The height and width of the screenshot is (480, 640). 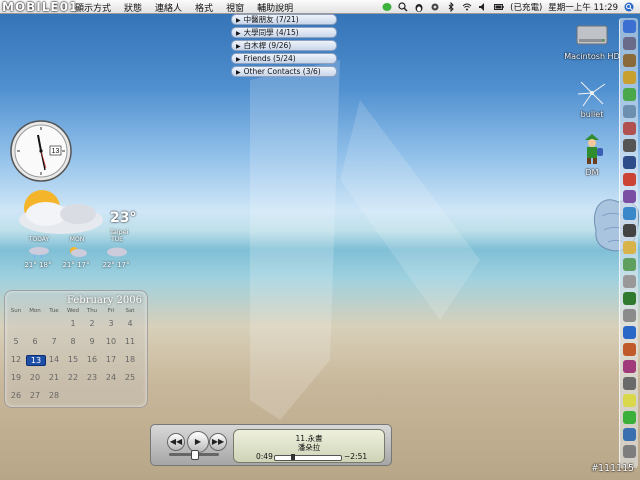 What do you see at coordinates (629, 26) in the screenshot?
I see `dock-finder-icon` at bounding box center [629, 26].